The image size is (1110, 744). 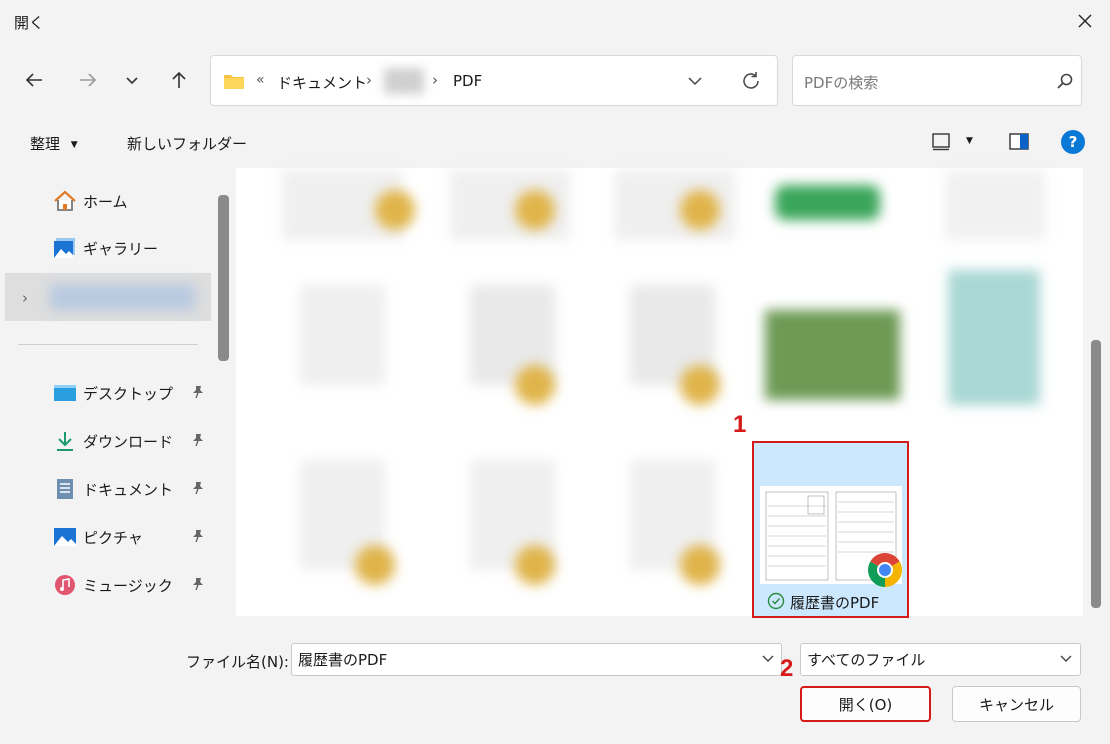 What do you see at coordinates (787, 668) in the screenshot?
I see `step-2-marker: 2` at bounding box center [787, 668].